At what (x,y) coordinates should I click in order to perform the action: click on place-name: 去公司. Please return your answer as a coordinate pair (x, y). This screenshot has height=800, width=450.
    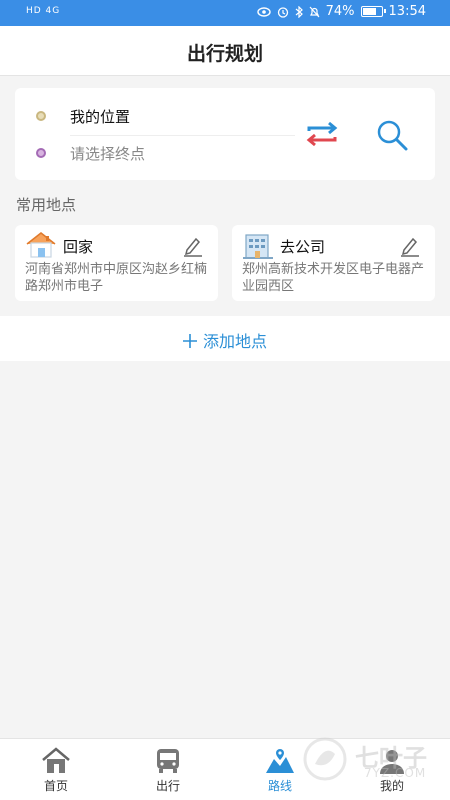
    Looking at the image, I should click on (303, 247).